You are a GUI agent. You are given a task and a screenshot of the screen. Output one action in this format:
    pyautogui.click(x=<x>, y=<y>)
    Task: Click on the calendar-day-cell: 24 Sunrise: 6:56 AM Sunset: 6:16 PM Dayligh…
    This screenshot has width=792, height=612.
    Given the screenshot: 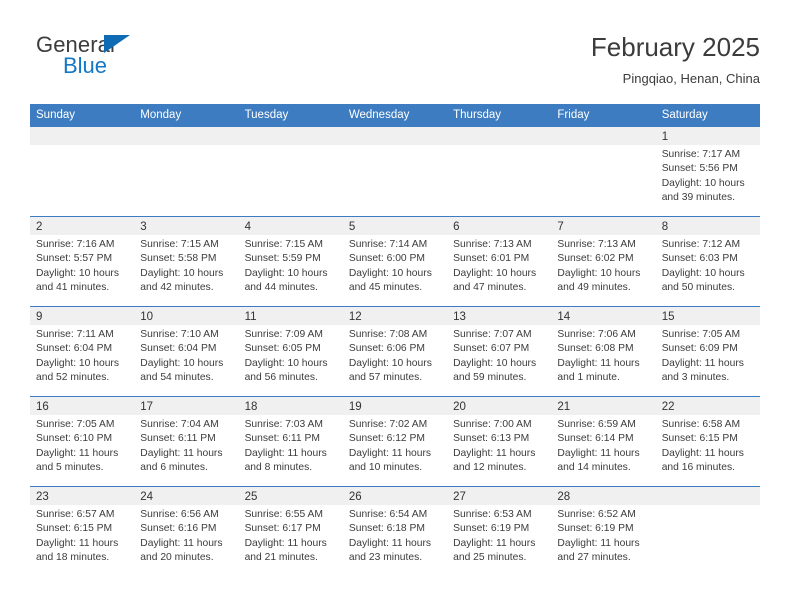 What is the action you would take?
    pyautogui.click(x=186, y=531)
    